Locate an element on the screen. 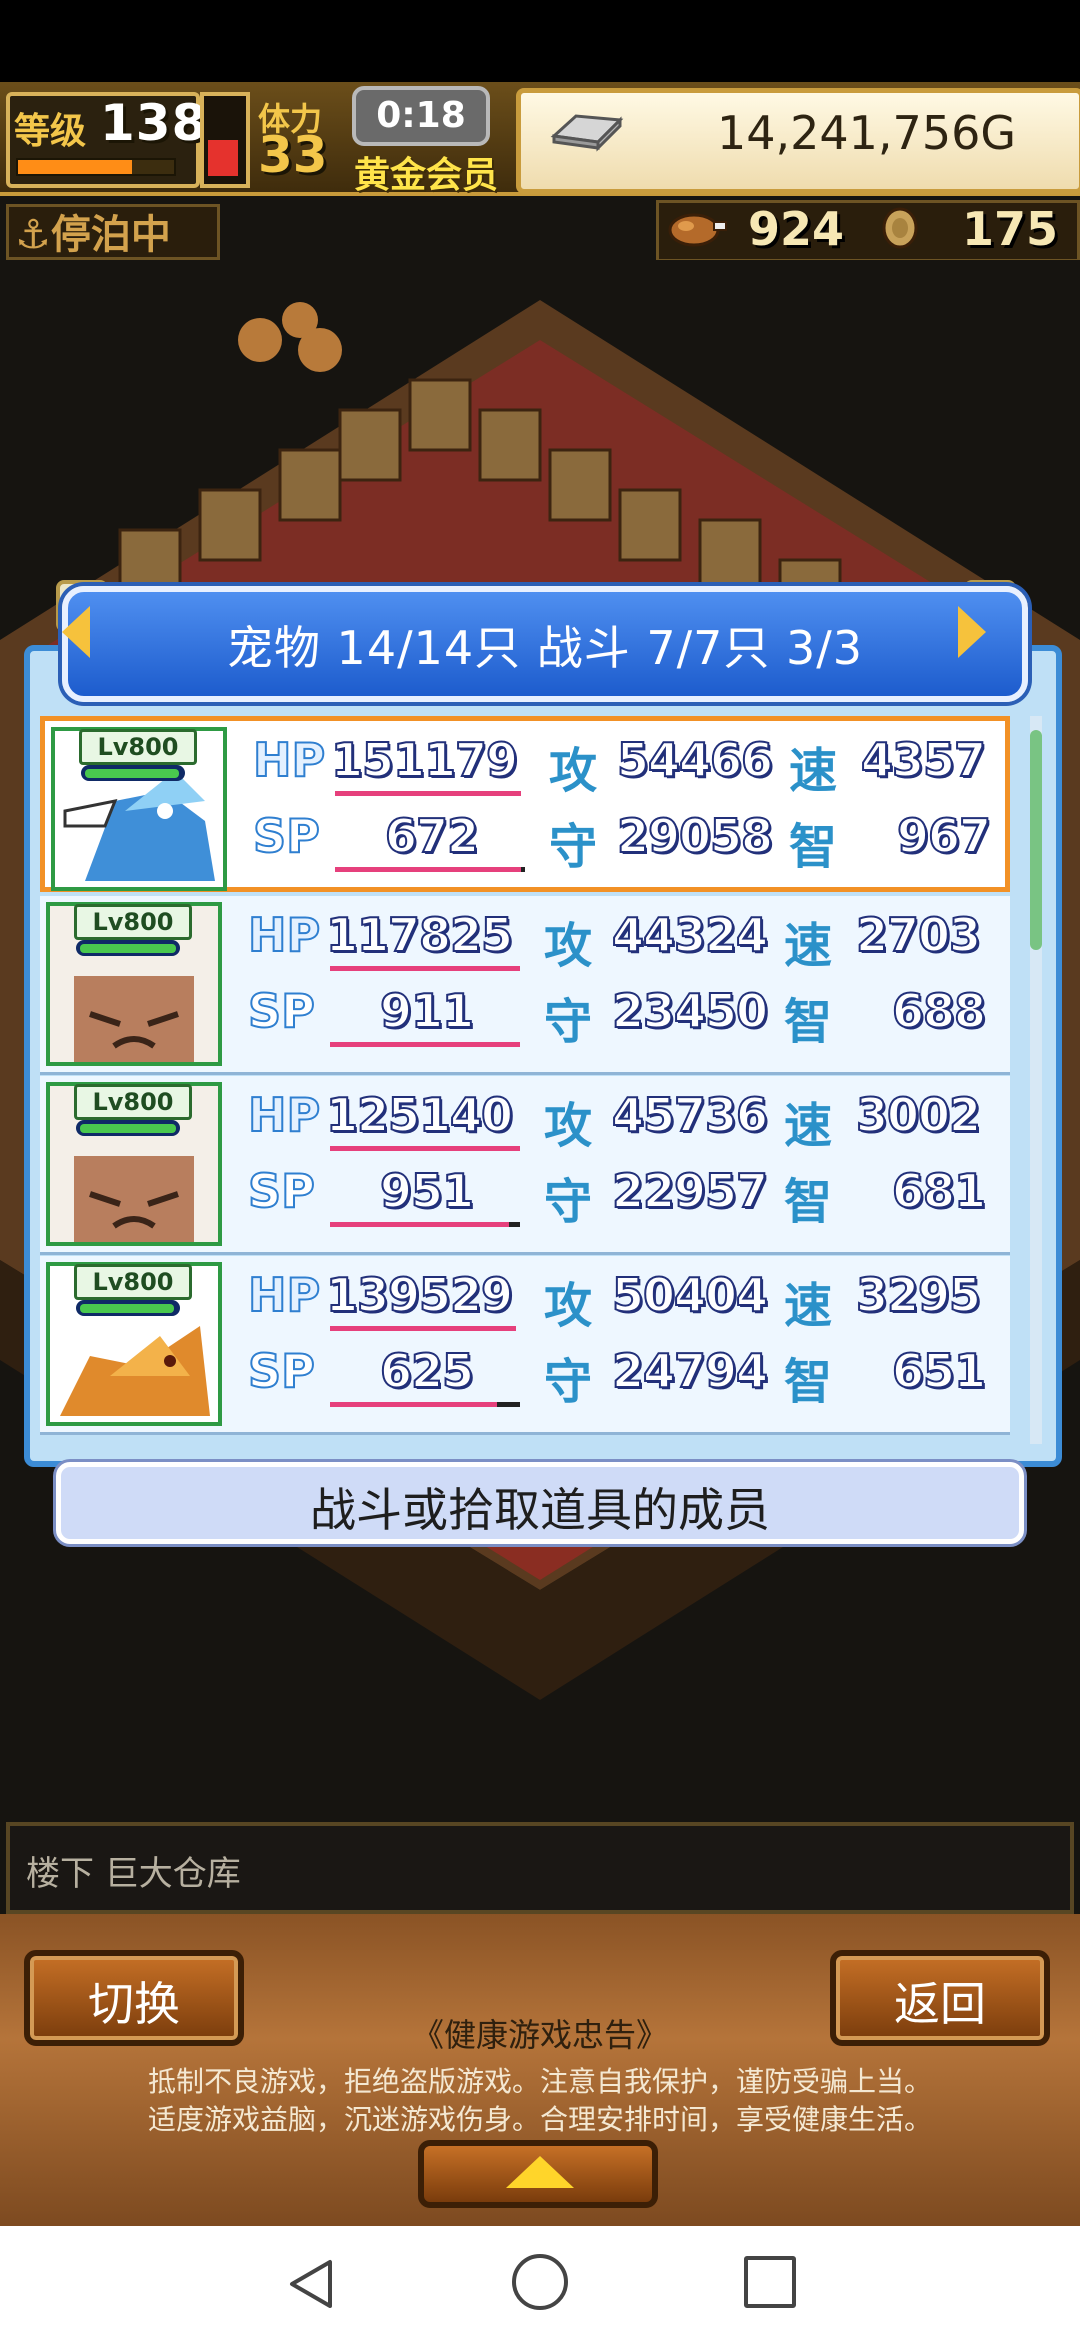  hp-value: 151179 is located at coordinates (424, 760).